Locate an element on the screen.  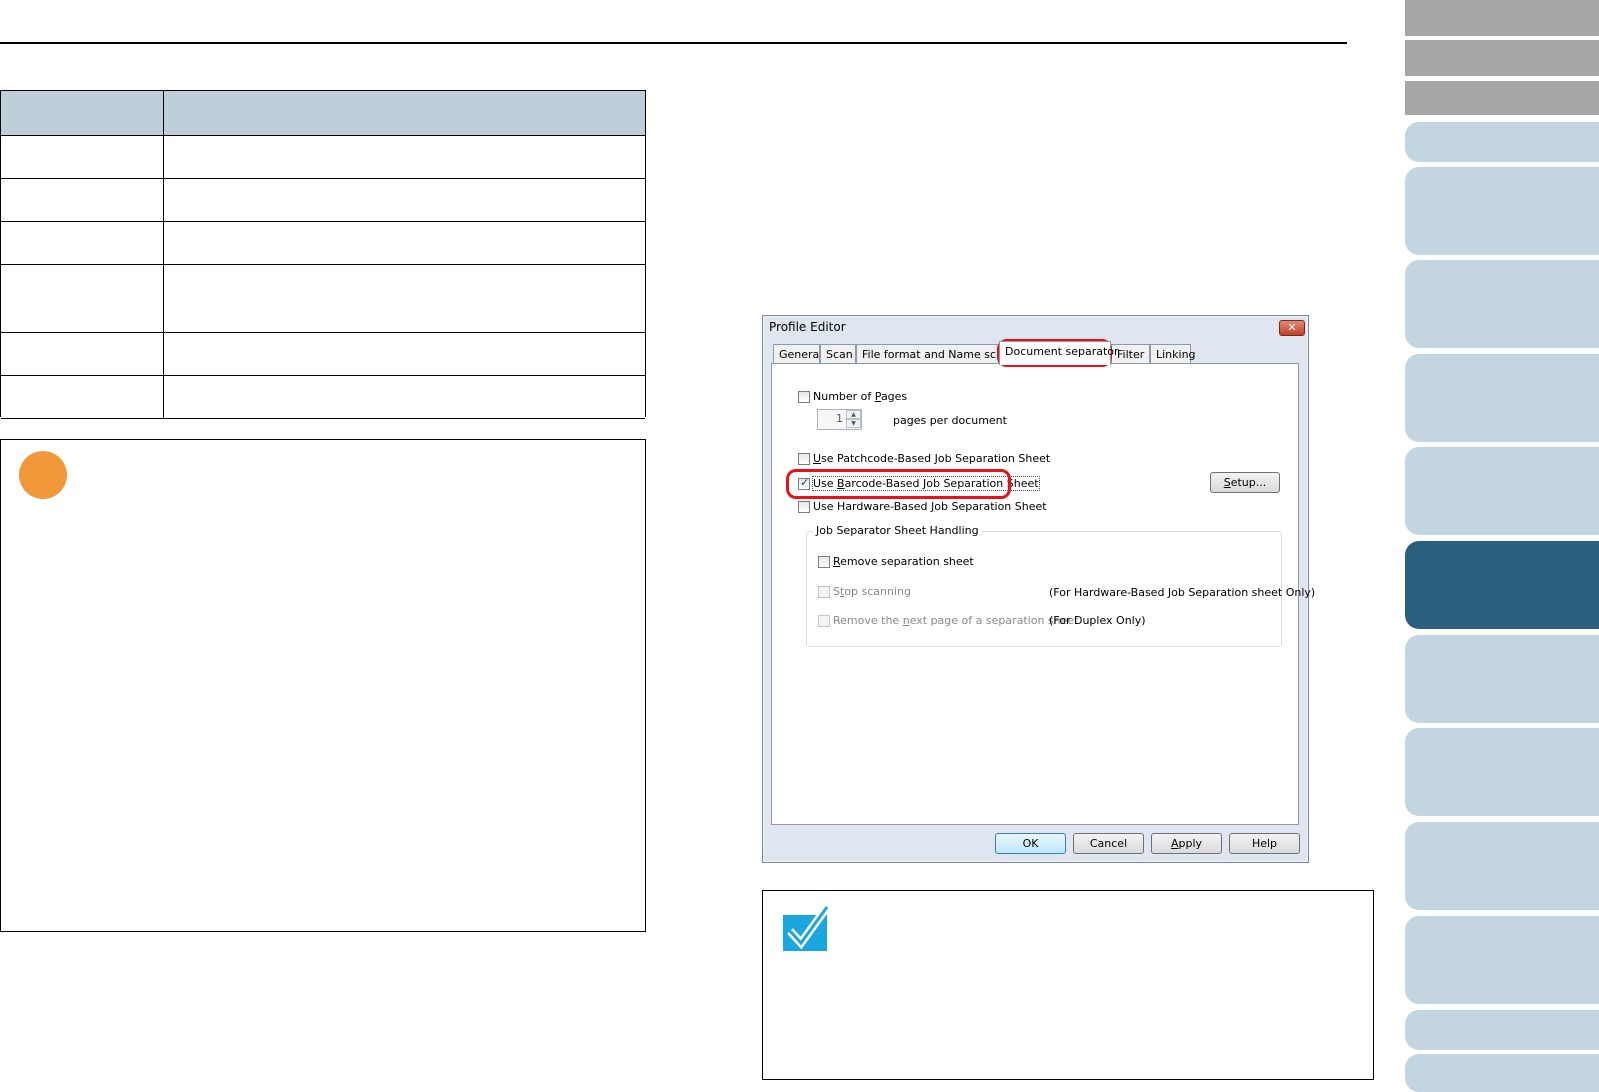
hint-note-box is located at coordinates (1068, 985).